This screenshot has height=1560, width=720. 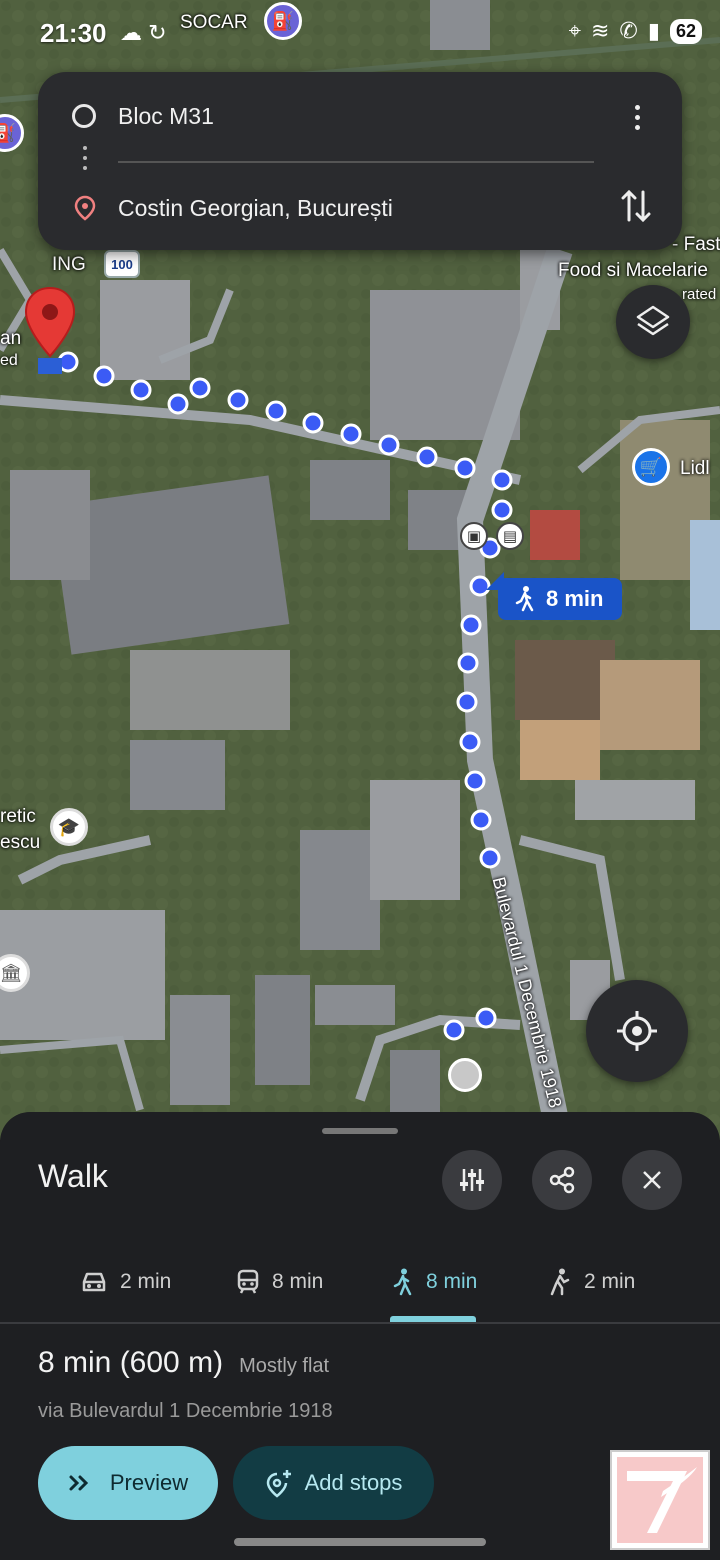 I want to click on status-right-icons: ⌖ ≋ ✆ ▮ 62, so click(x=635, y=31).